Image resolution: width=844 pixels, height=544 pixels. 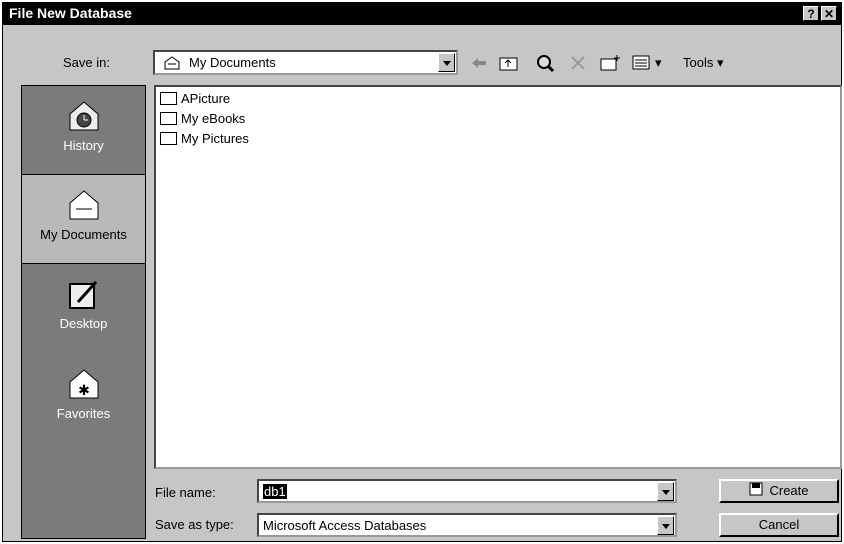 What do you see at coordinates (84, 205) in the screenshot?
I see `my-documents-icon` at bounding box center [84, 205].